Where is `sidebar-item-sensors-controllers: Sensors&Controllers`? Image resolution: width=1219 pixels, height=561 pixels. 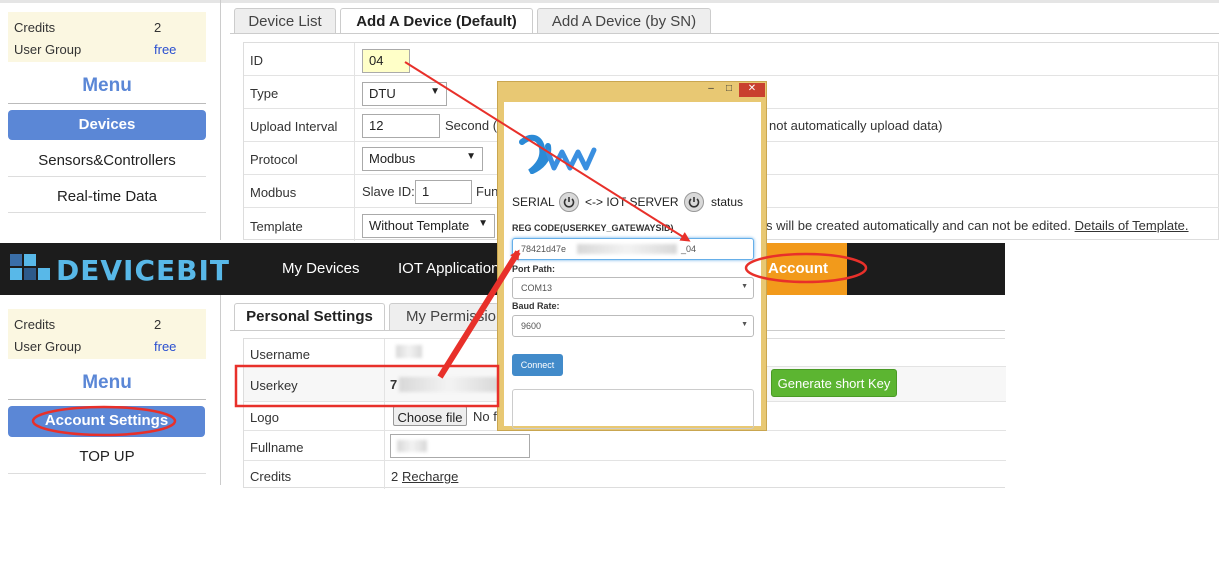 sidebar-item-sensors-controllers: Sensors&Controllers is located at coordinates (107, 163).